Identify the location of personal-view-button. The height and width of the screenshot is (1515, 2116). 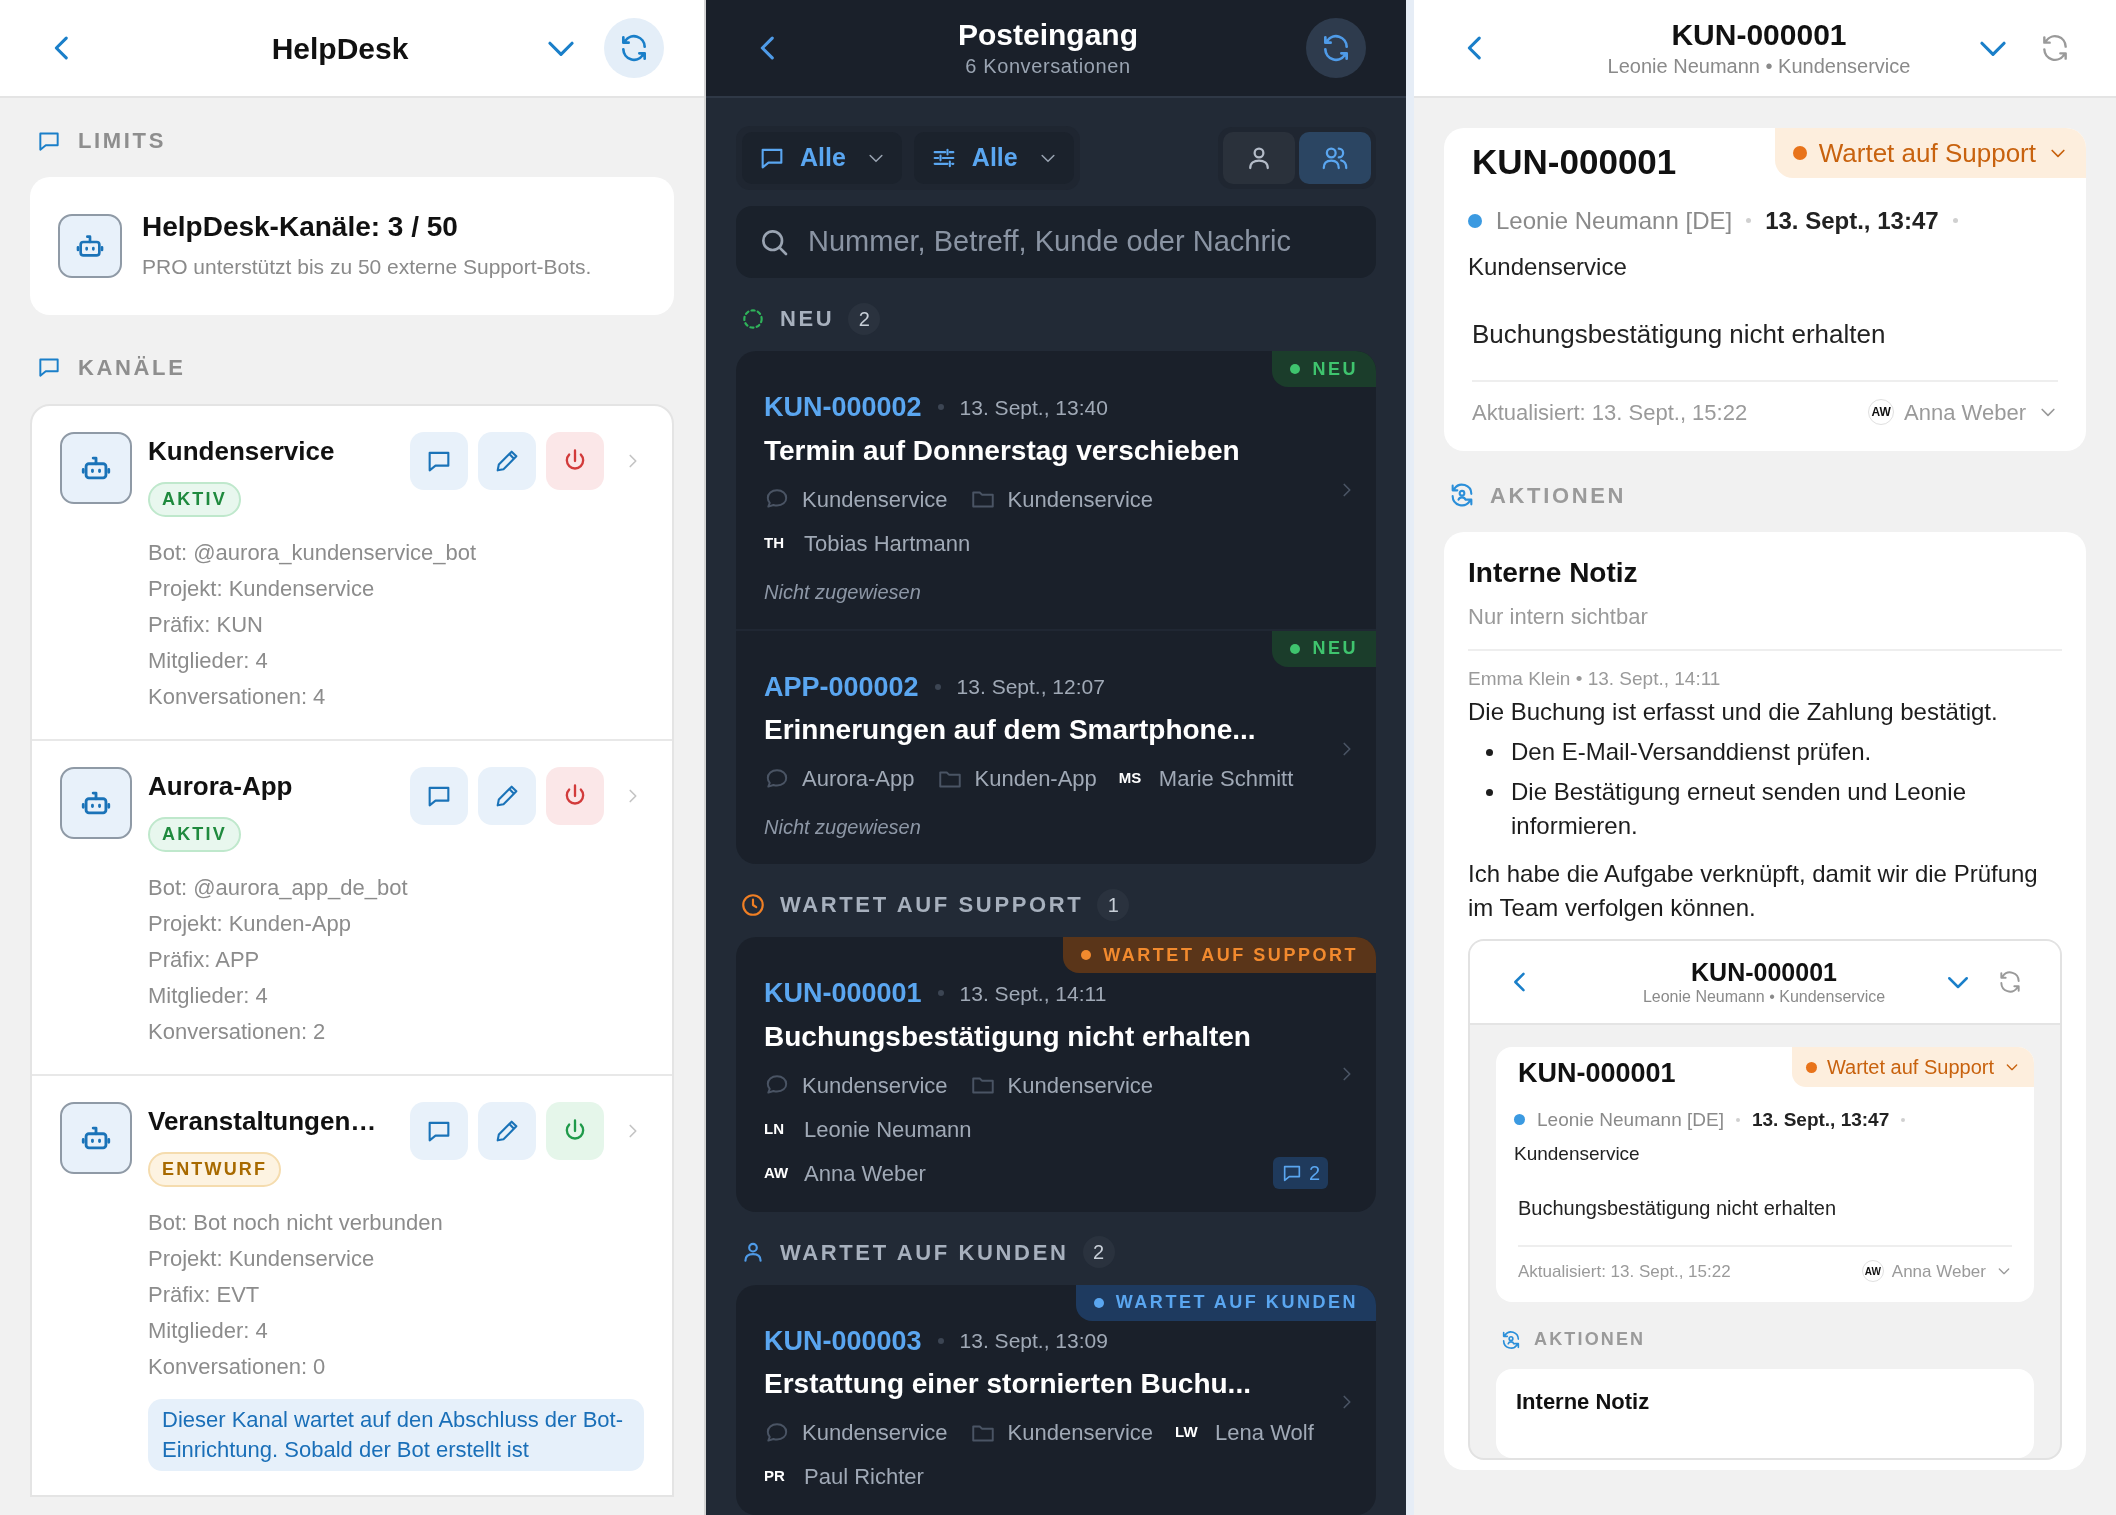
(1259, 158).